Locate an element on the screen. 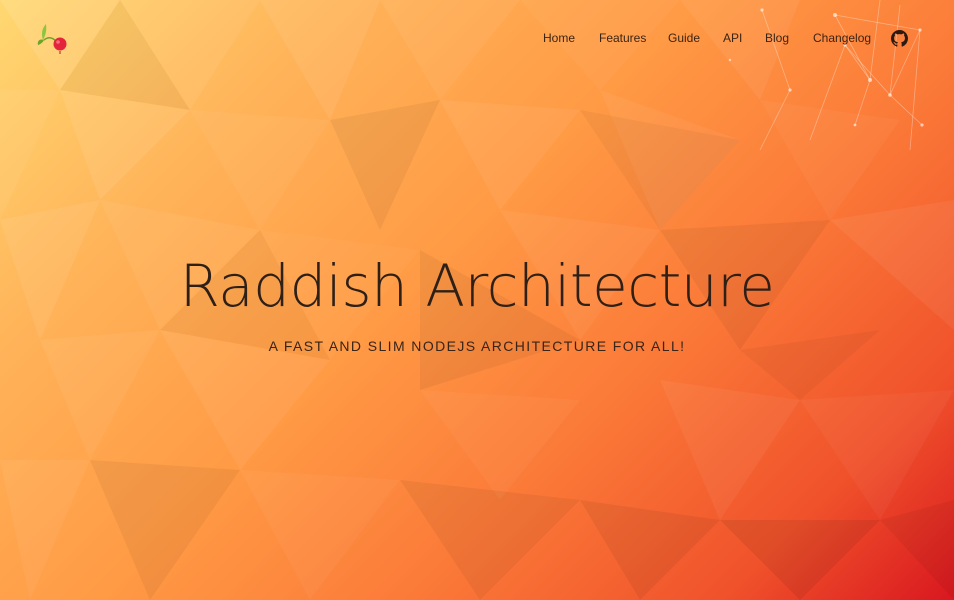  nav-blog-link: Blog is located at coordinates (777, 38).